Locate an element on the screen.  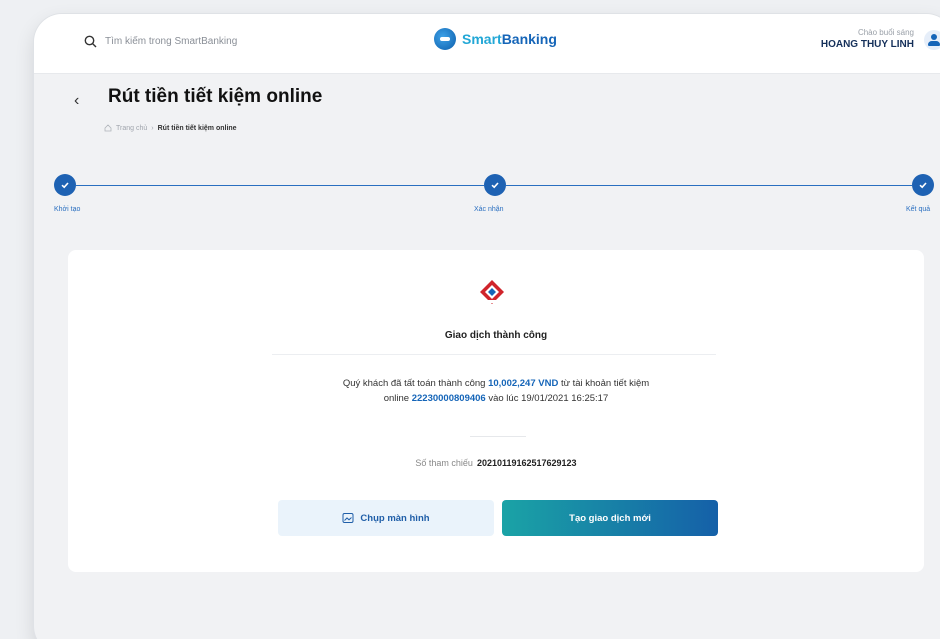
reference-value: 20210119162517629123 is located at coordinates (526, 463).